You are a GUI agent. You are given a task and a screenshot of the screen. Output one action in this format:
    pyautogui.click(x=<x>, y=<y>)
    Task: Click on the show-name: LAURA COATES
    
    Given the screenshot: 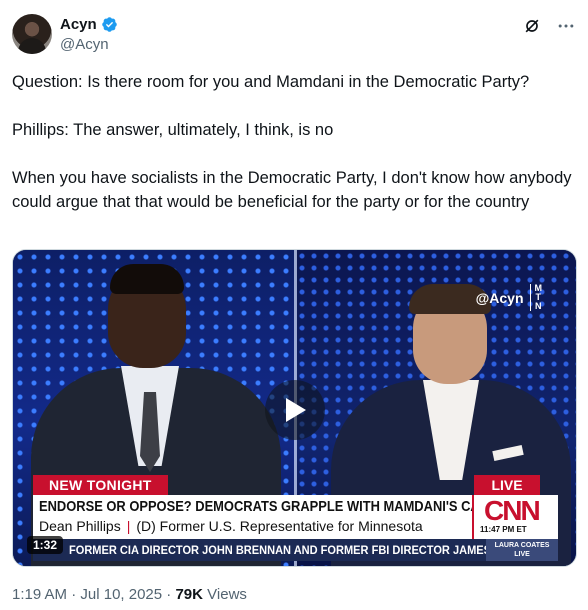 What is the action you would take?
    pyautogui.click(x=522, y=545)
    